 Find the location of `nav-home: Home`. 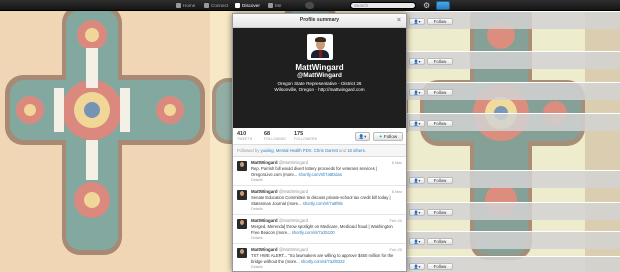

nav-home: Home is located at coordinates (185, 5).